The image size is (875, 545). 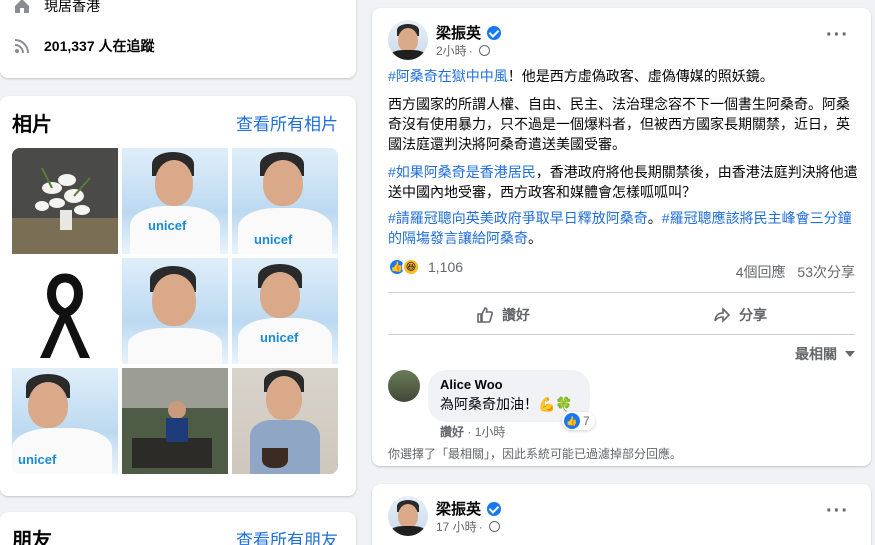 I want to click on engagement-counts: 4個回應 53次分享, so click(x=795, y=272).